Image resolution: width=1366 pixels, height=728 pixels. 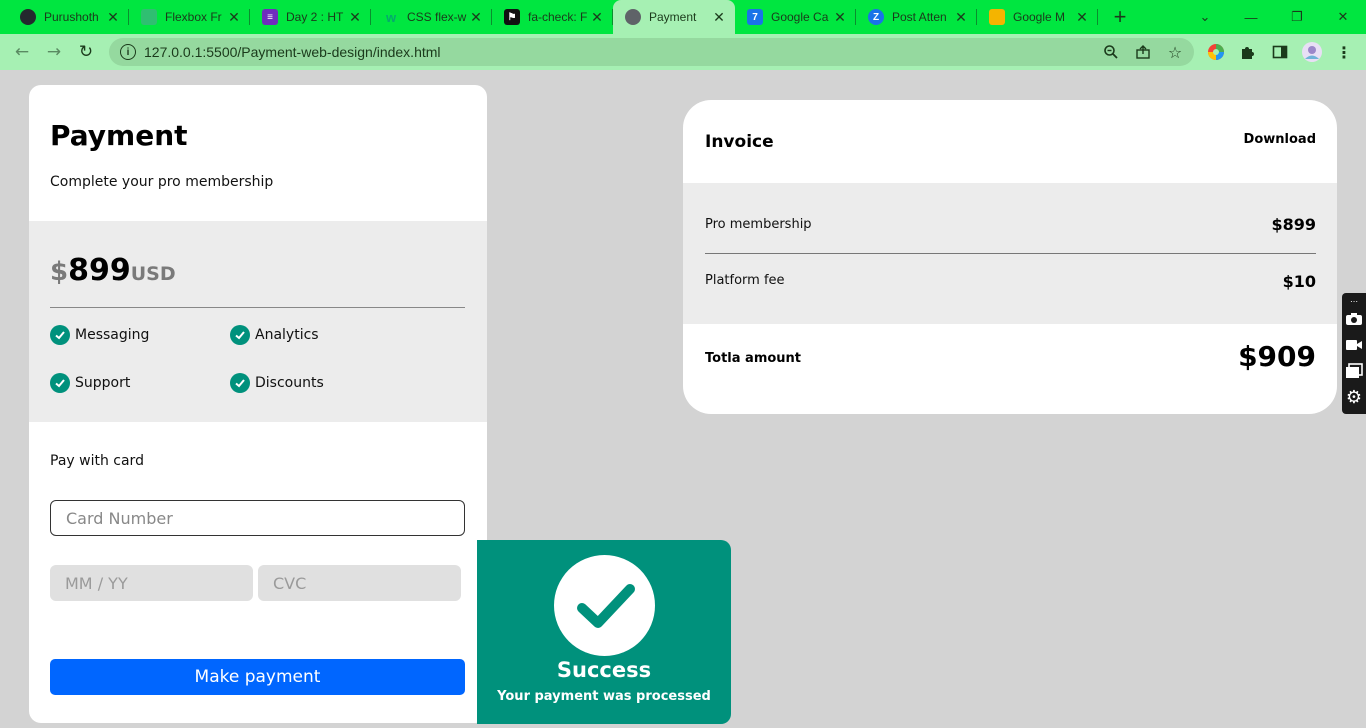 I want to click on tab-label: Google M, so click(x=1039, y=17).